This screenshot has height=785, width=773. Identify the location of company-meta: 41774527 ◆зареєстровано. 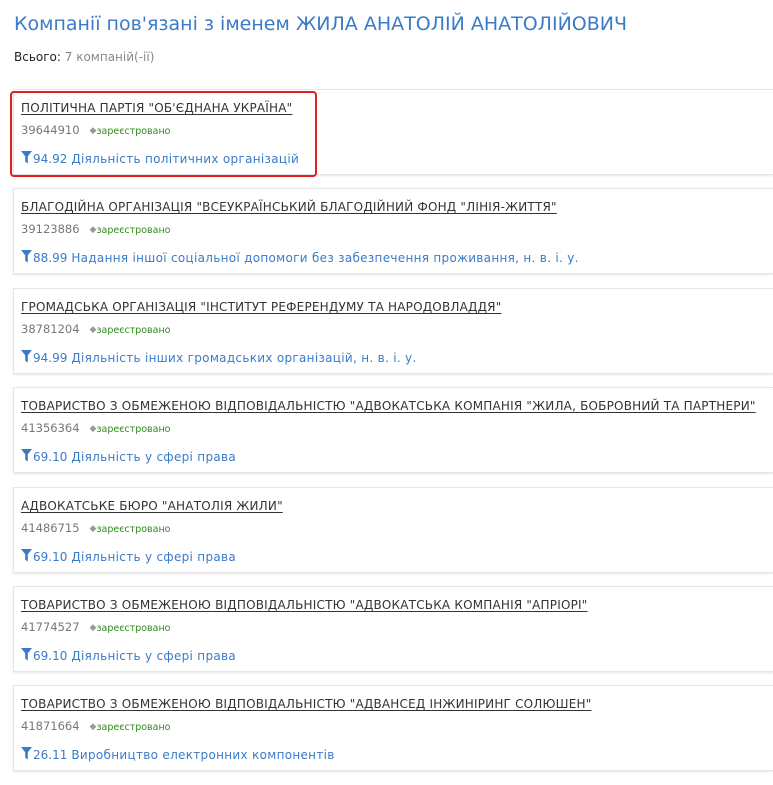
(95, 627).